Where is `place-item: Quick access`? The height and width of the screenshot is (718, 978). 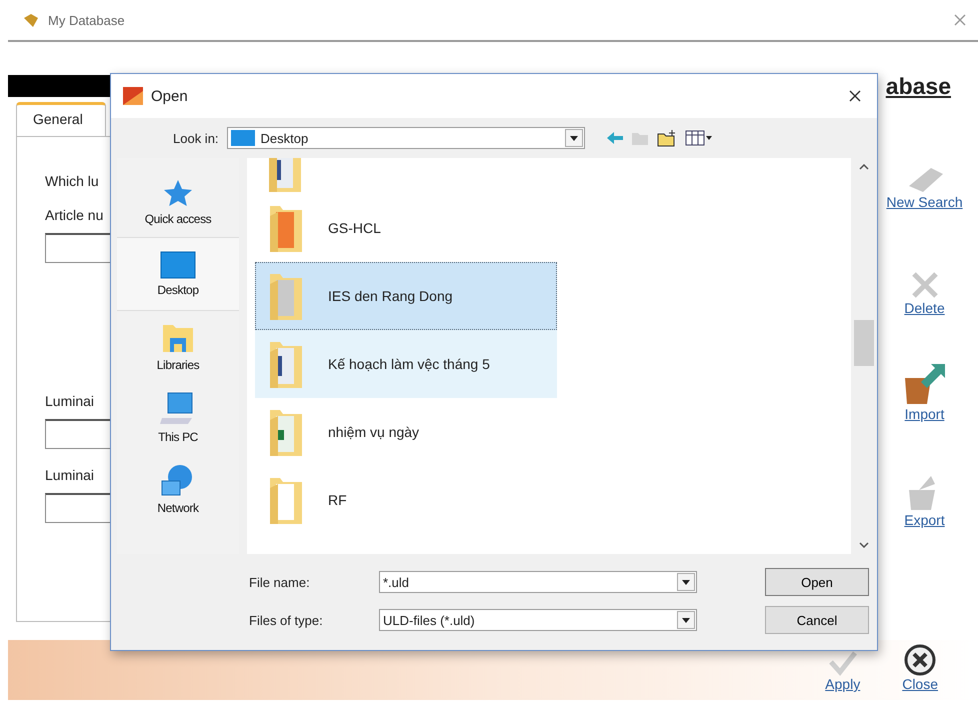 place-item: Quick access is located at coordinates (178, 201).